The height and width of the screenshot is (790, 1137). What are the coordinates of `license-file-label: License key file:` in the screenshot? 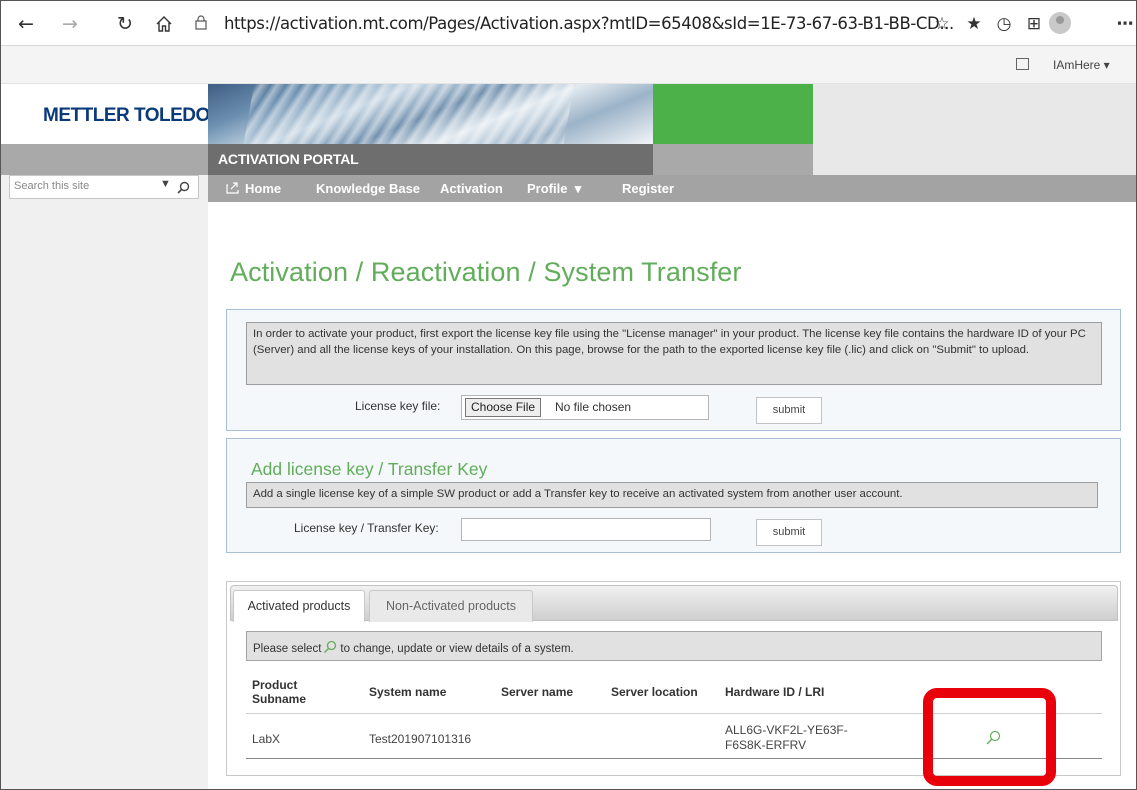 It's located at (398, 406).